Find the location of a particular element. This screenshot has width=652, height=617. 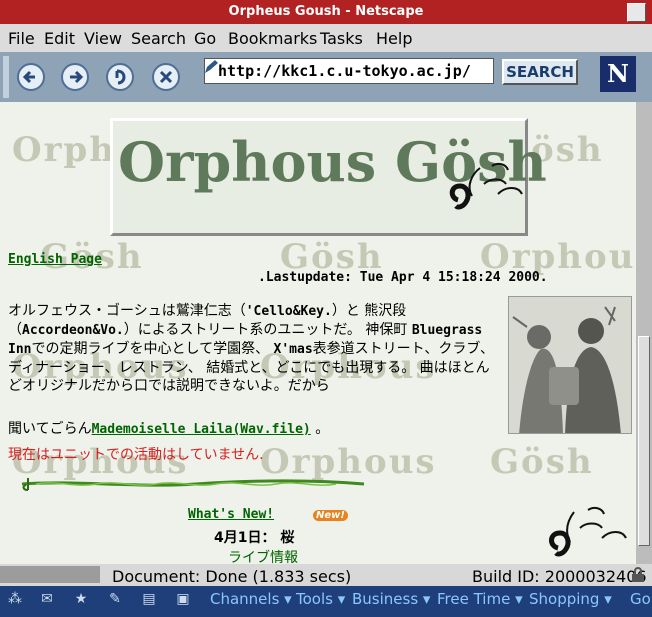

whats-new-link: What's New! is located at coordinates (231, 514).